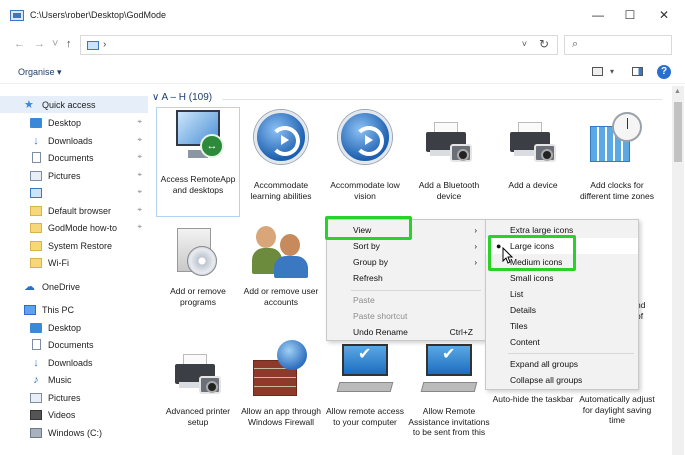 The width and height of the screenshot is (685, 455). I want to click on tile-accommodate-learning: Accommodate learning abilities, so click(281, 155).